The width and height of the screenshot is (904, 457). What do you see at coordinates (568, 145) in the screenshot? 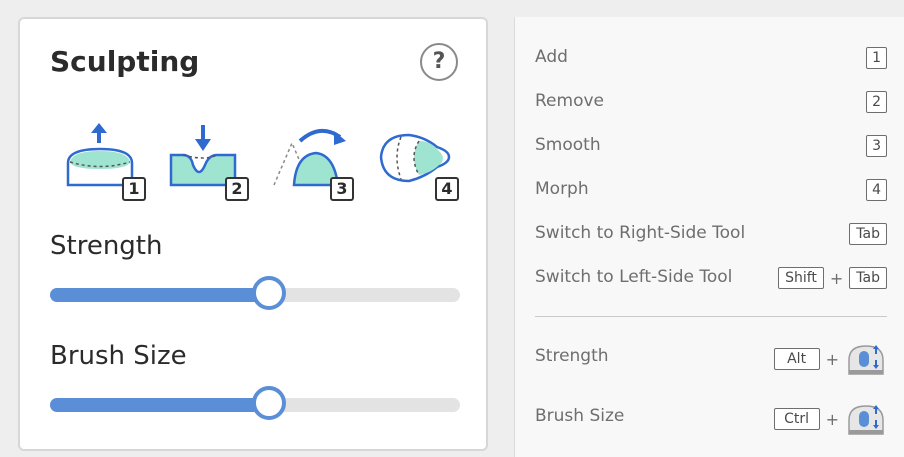
I see `shortcut-label: Smooth` at bounding box center [568, 145].